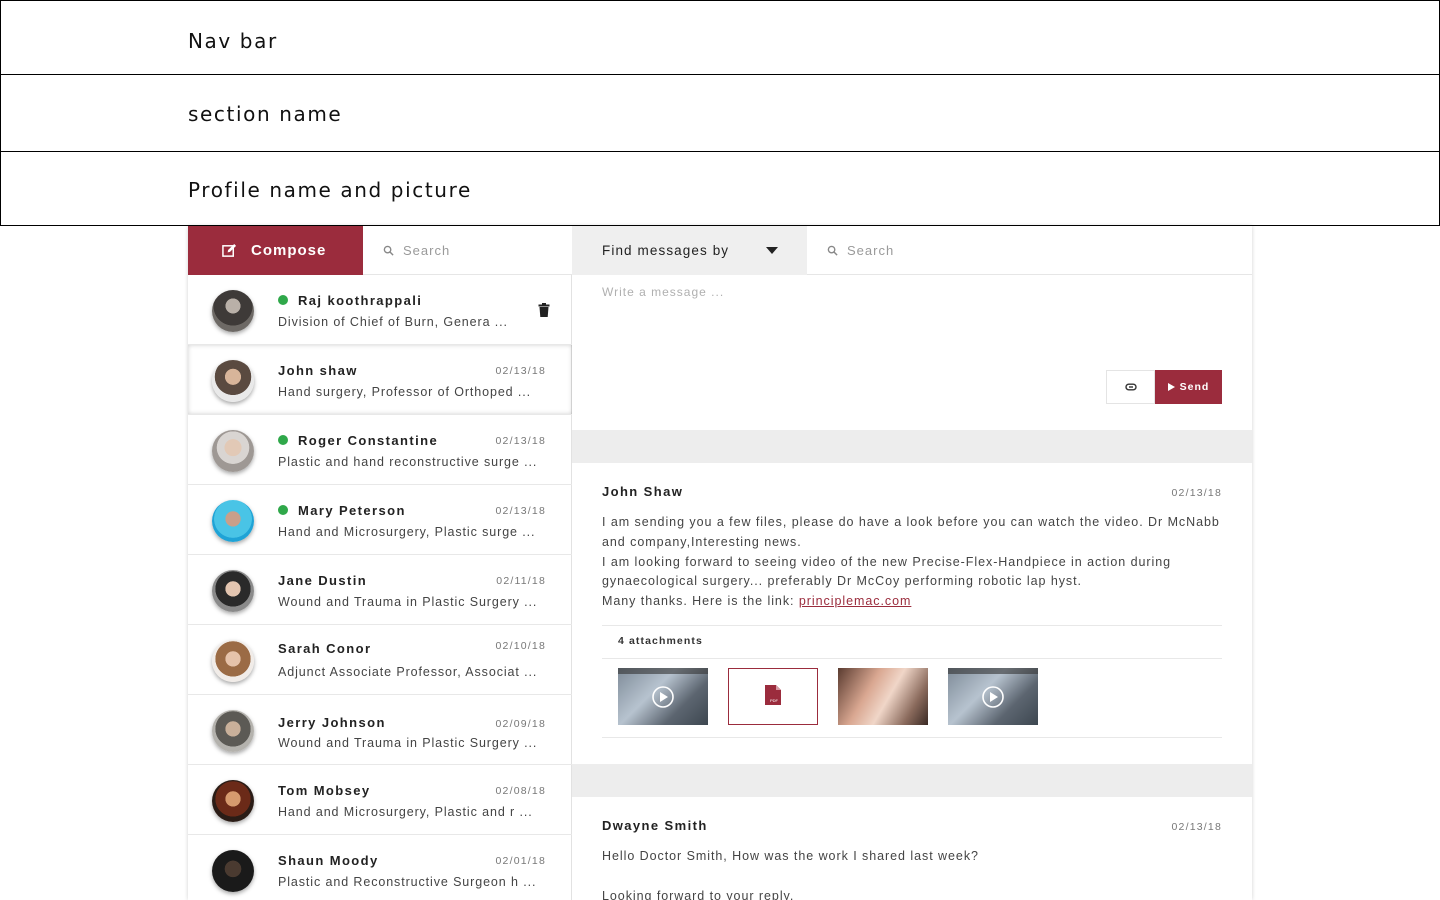  Describe the element at coordinates (330, 190) in the screenshot. I see `profile-label: Profile name and picture` at that location.